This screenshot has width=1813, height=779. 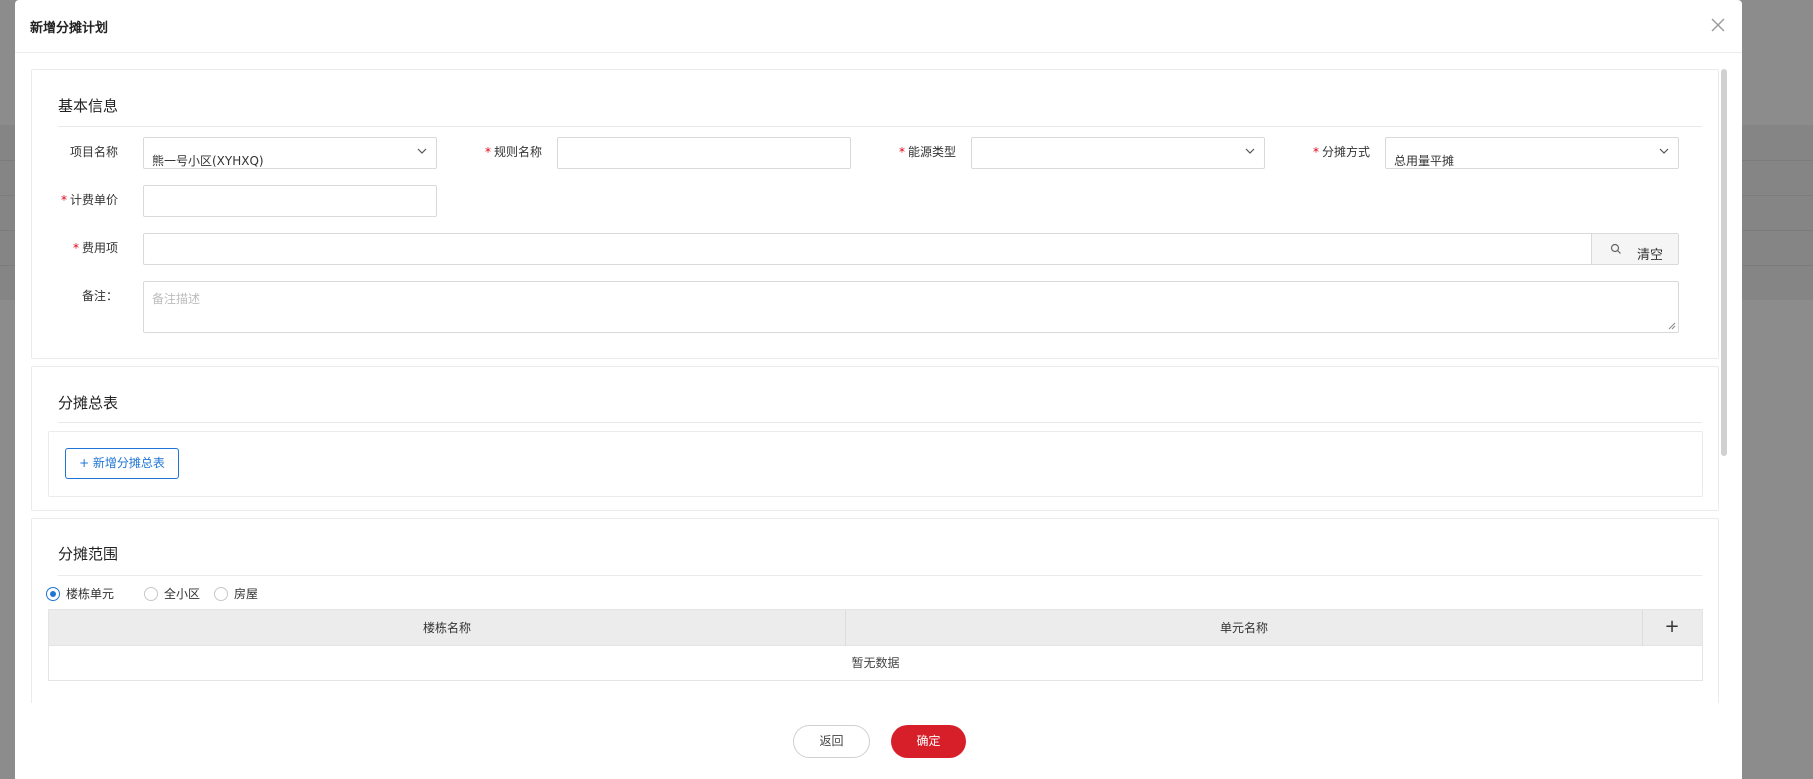 I want to click on energy-type-select, so click(x=1118, y=153).